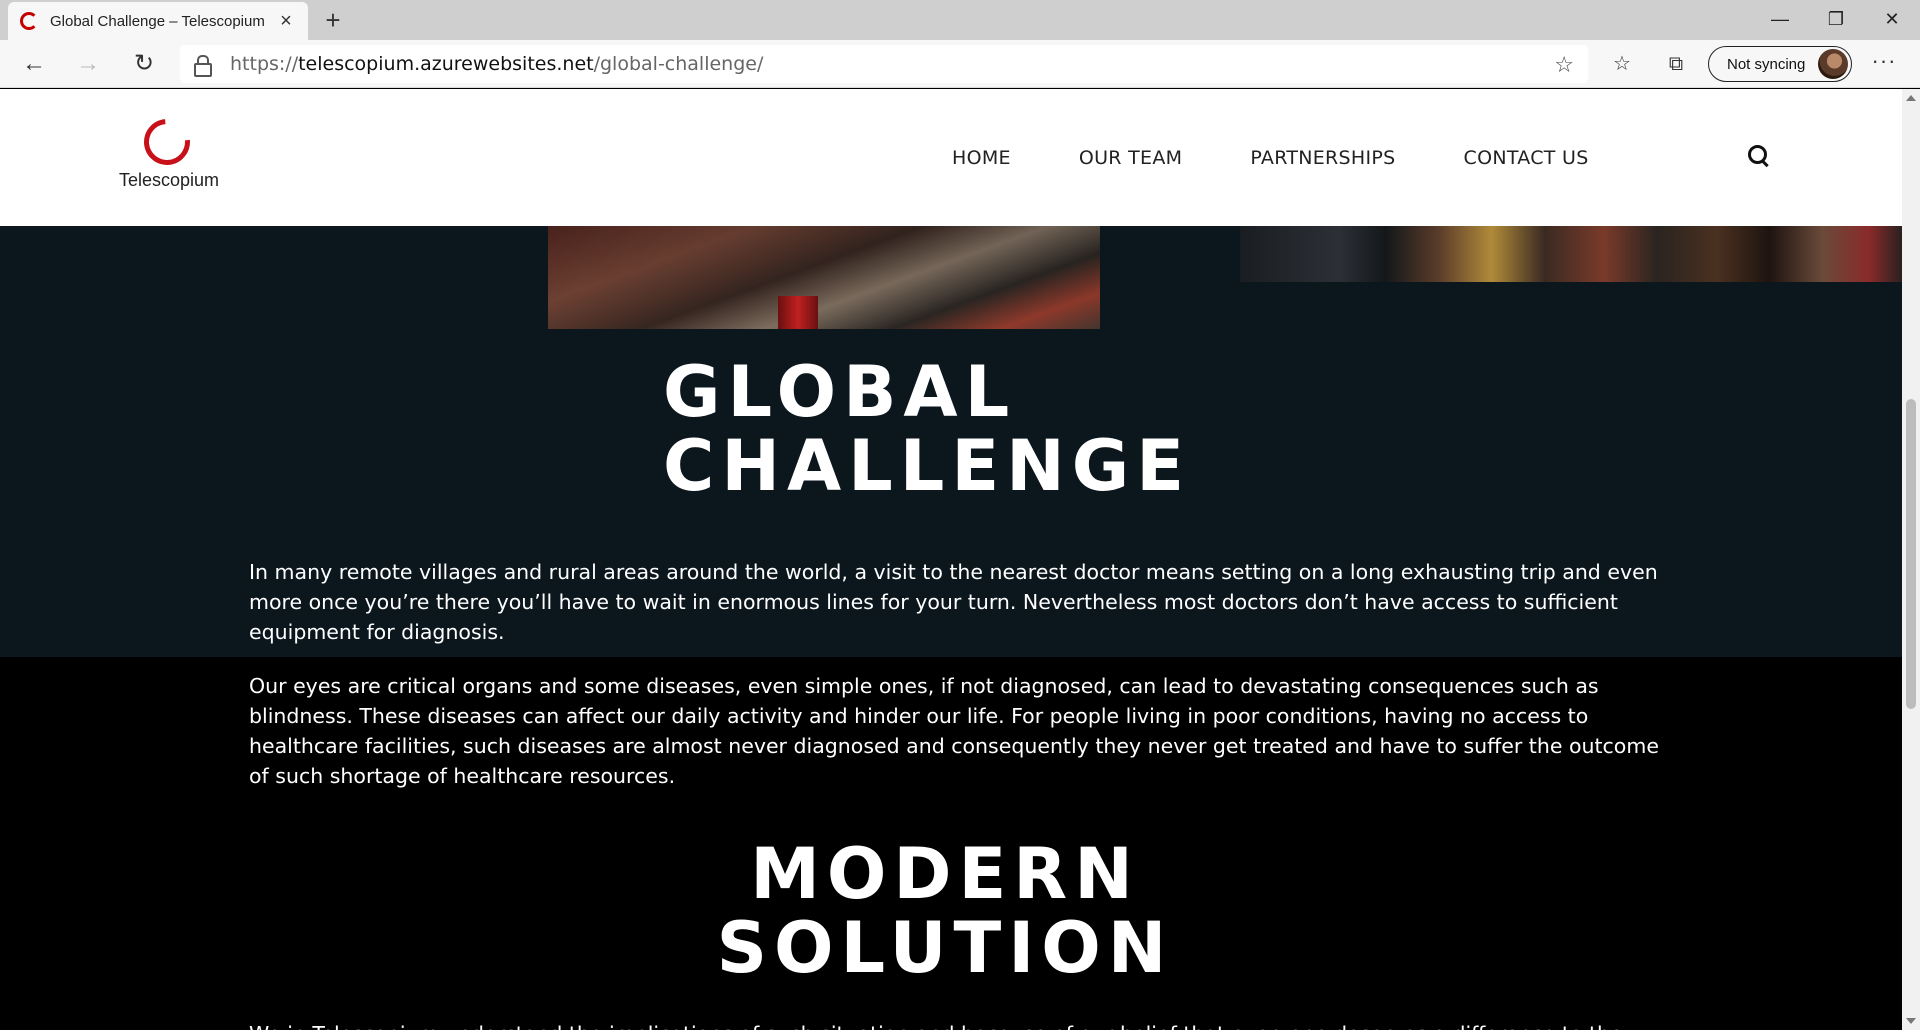  Describe the element at coordinates (981, 158) in the screenshot. I see `nav-home: HOME` at that location.